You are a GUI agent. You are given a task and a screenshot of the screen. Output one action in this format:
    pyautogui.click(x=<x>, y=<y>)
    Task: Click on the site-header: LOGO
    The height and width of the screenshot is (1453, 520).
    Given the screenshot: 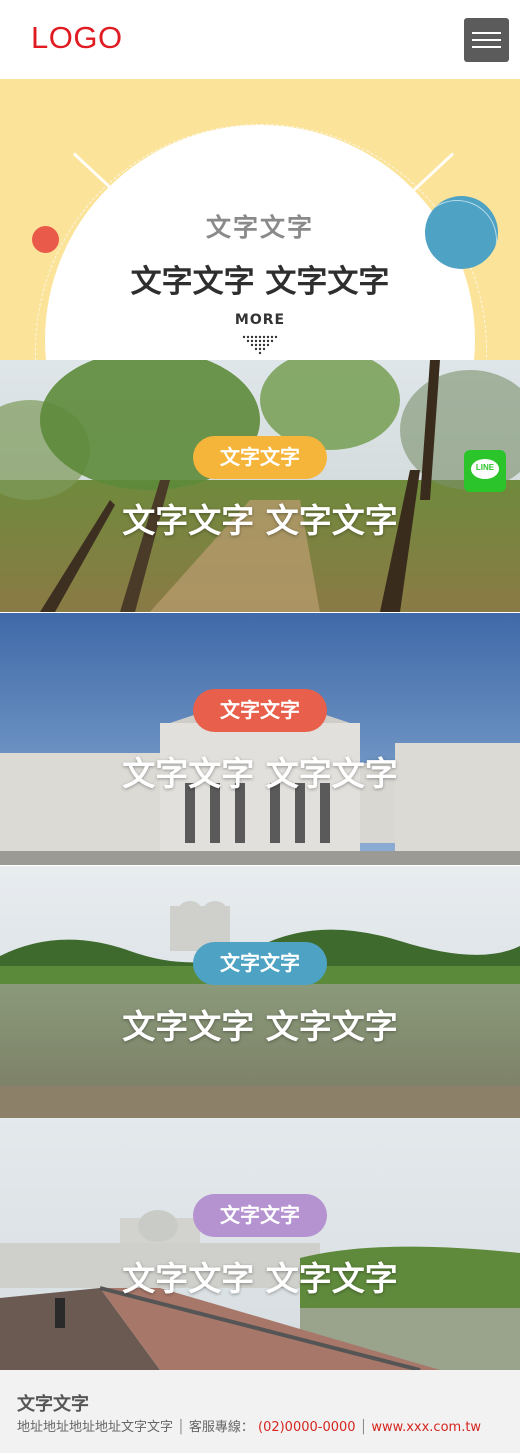 What is the action you would take?
    pyautogui.click(x=260, y=39)
    